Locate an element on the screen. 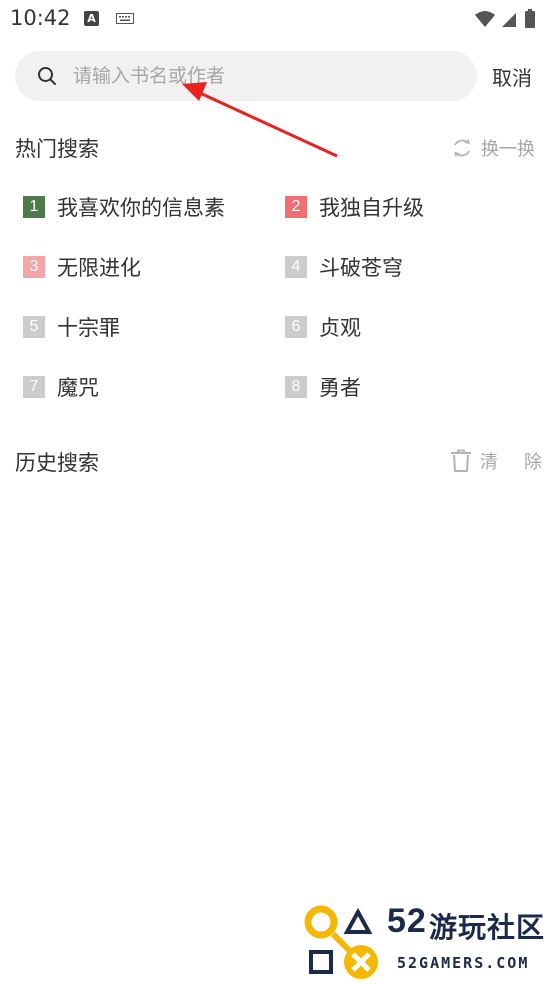  watermark-logo-icon is located at coordinates (341, 942).